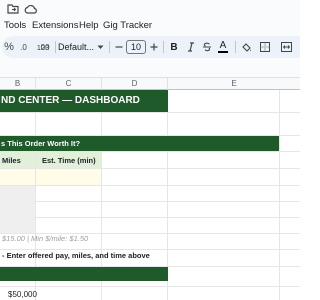  I want to click on chevron-down-icon, so click(100, 47).